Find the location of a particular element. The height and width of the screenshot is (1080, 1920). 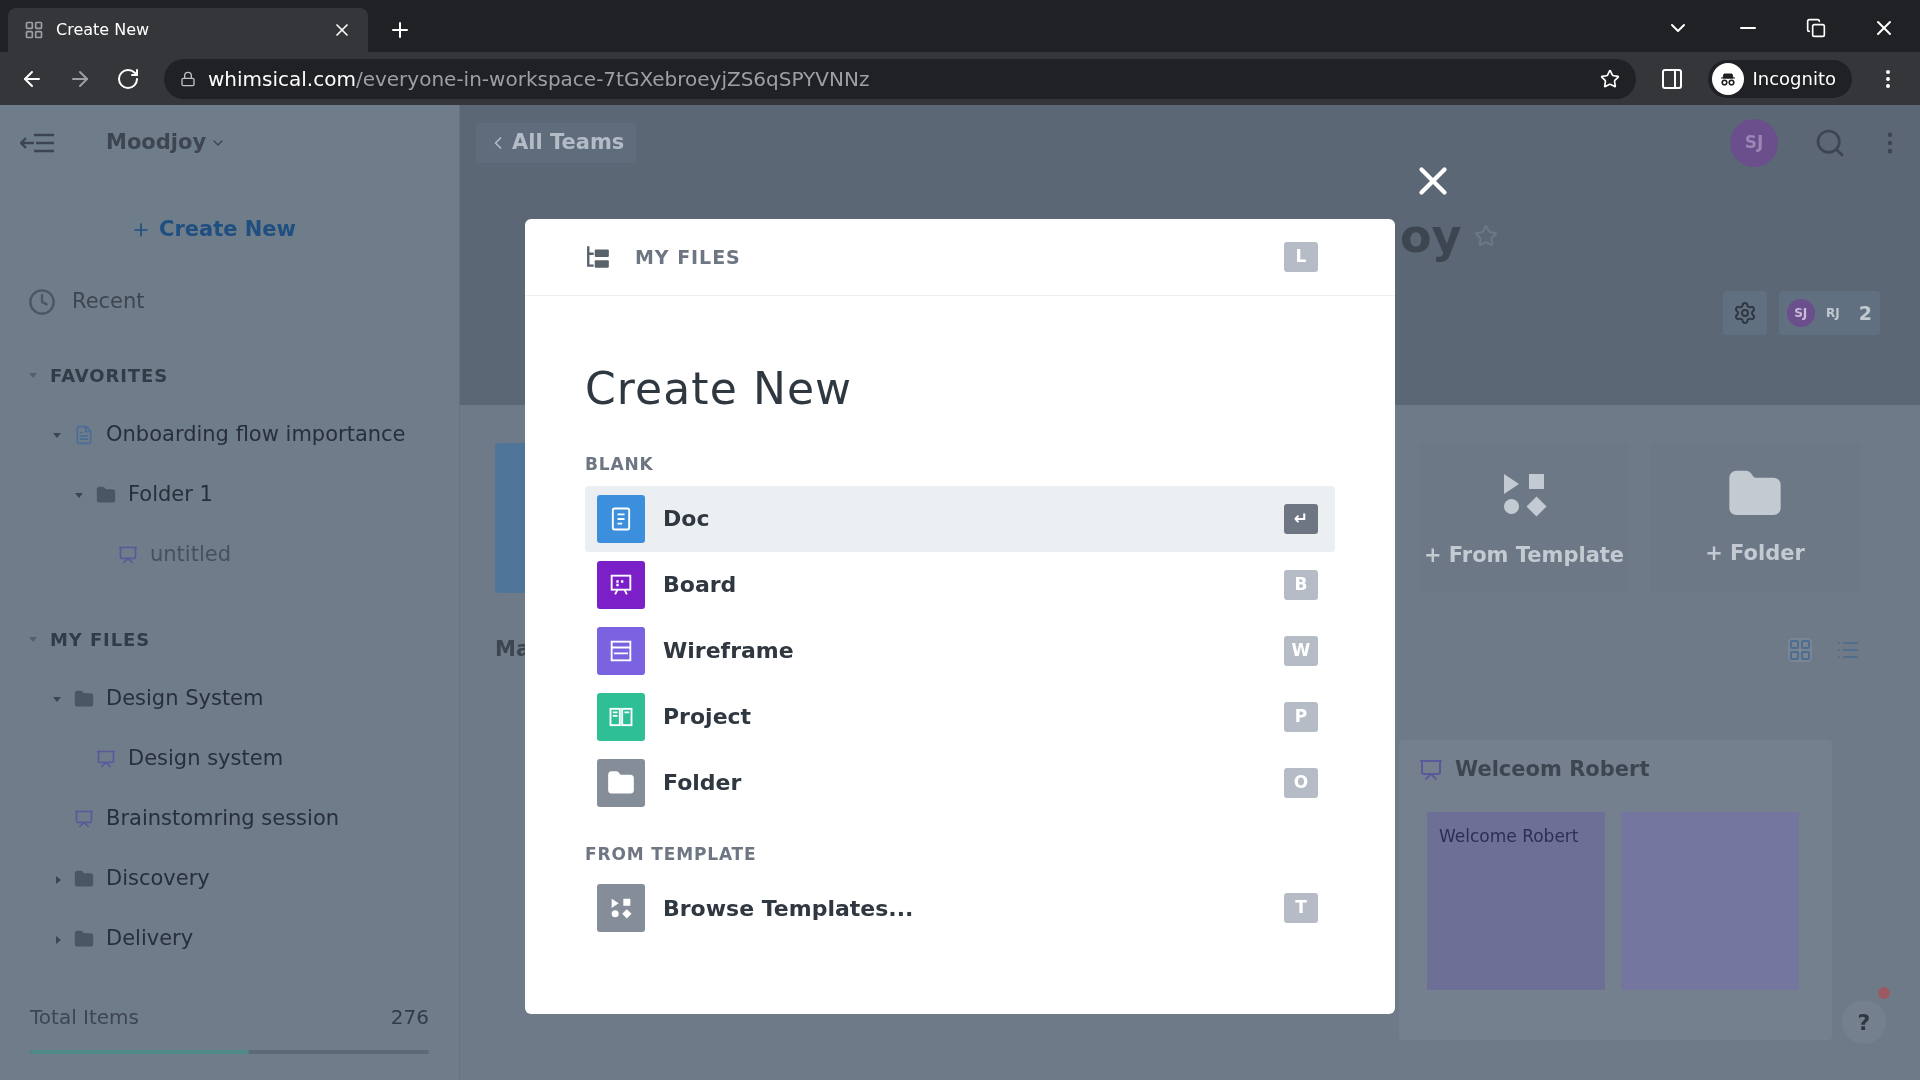

tree-item: Folder 1 is located at coordinates (170, 495).